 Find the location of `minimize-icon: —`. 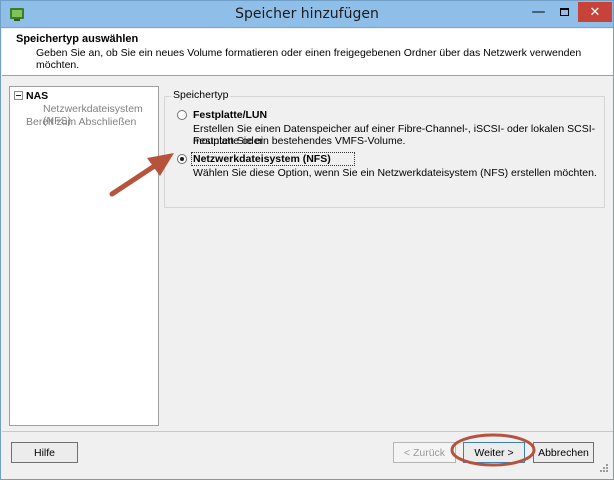

minimize-icon: — is located at coordinates (538, 12).